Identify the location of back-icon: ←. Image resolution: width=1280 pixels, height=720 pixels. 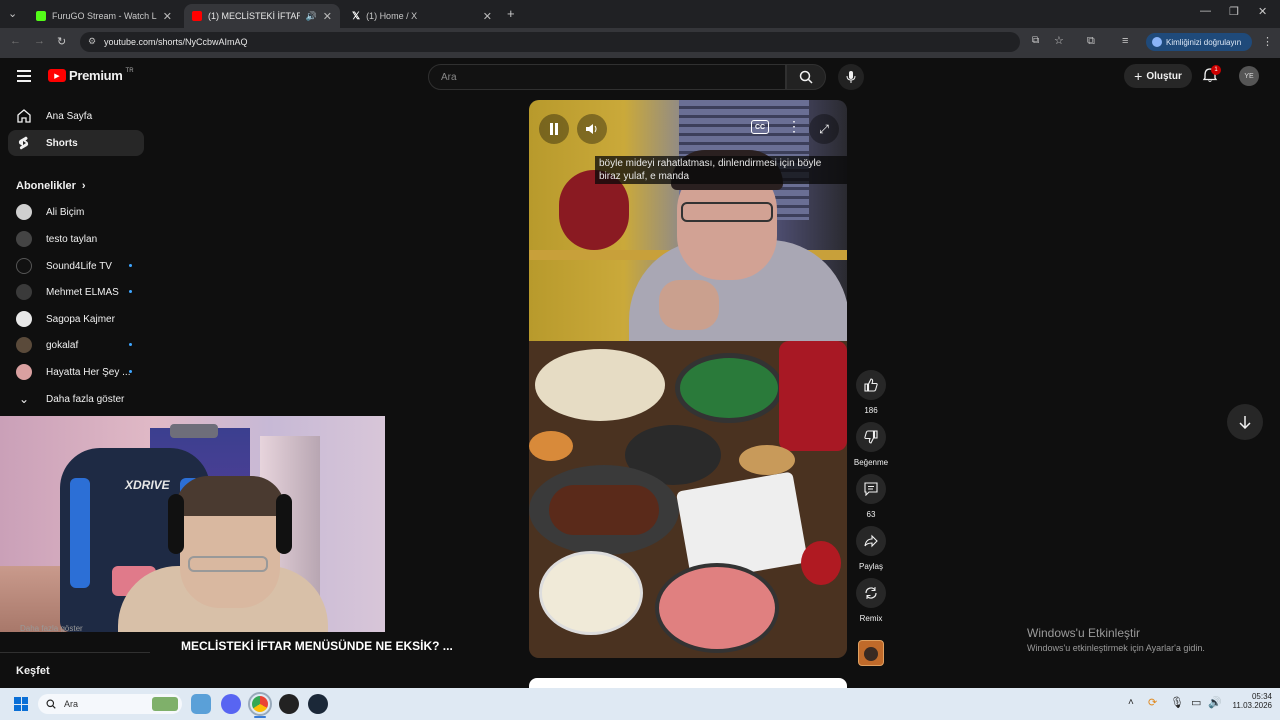
(15, 41).